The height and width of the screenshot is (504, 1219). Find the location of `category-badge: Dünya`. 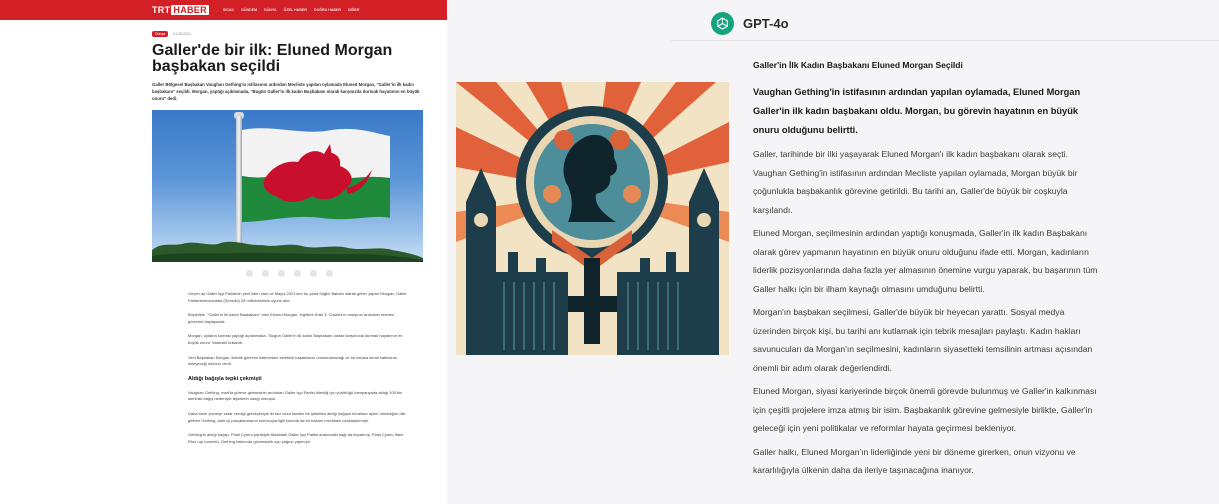

category-badge: Dünya is located at coordinates (160, 34).